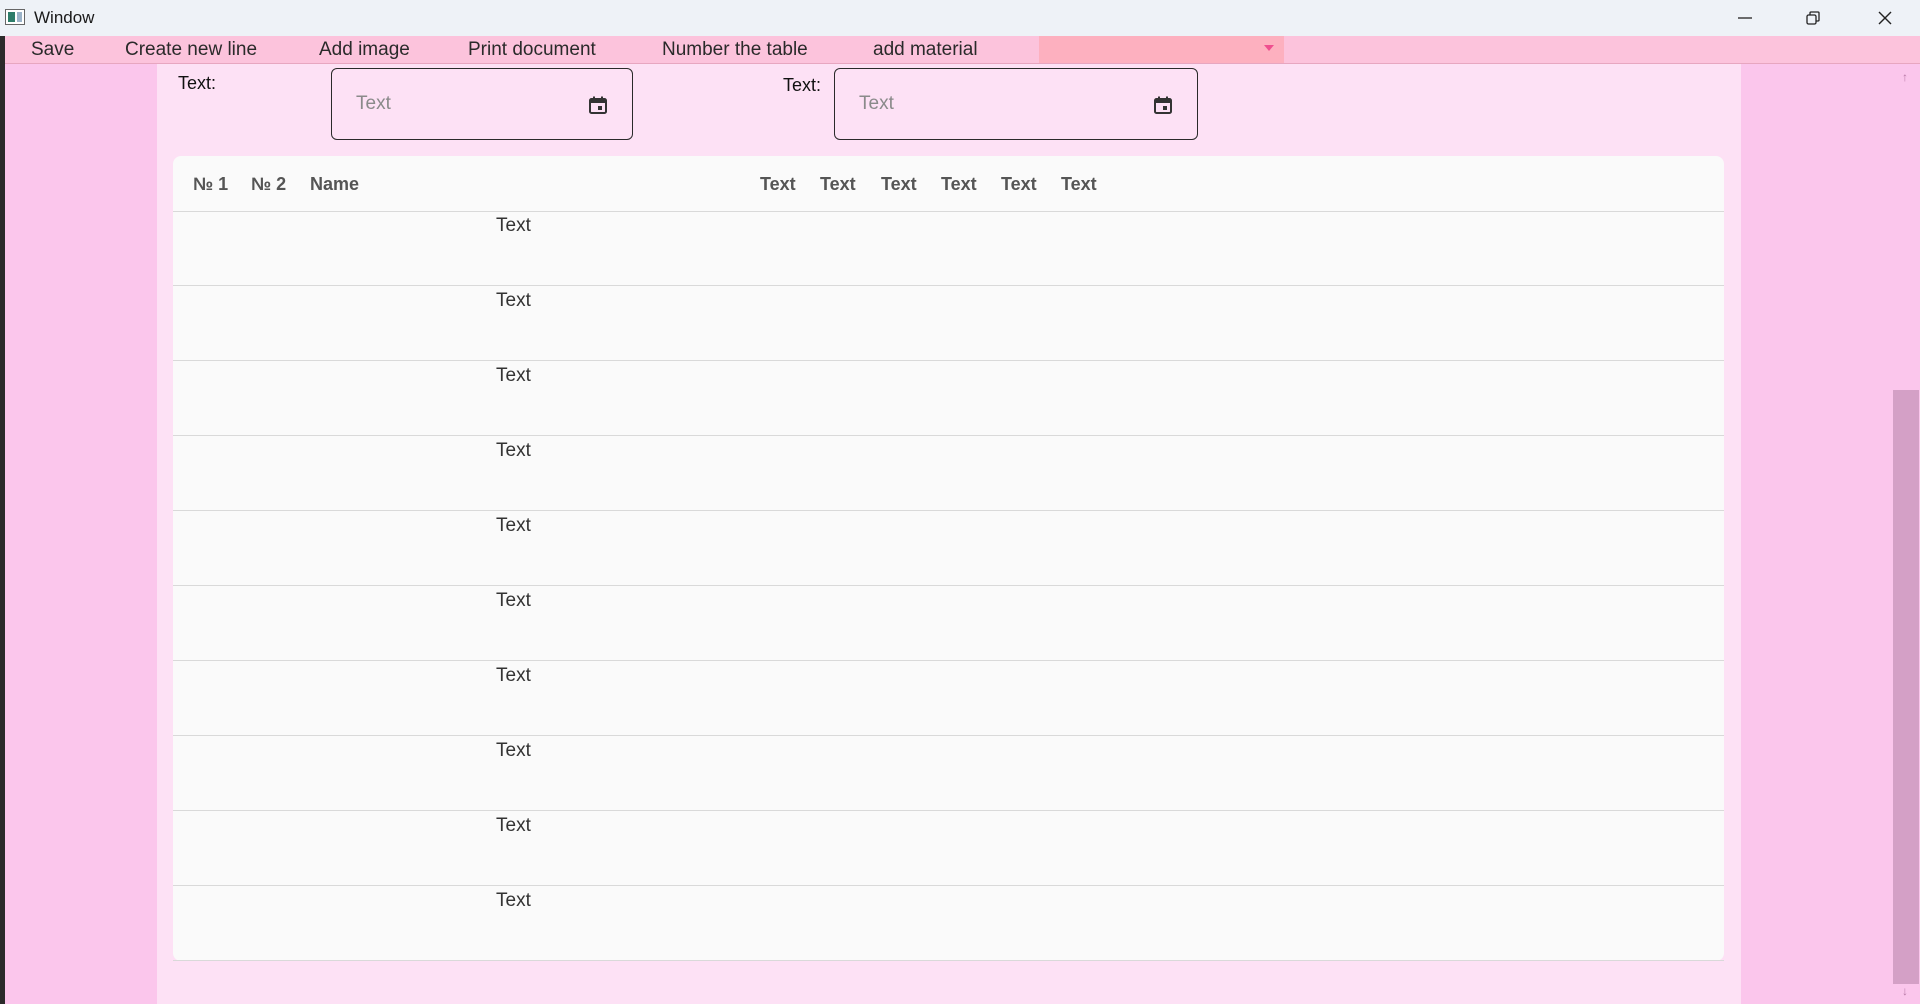  I want to click on material-combo-box, so click(1161, 49).